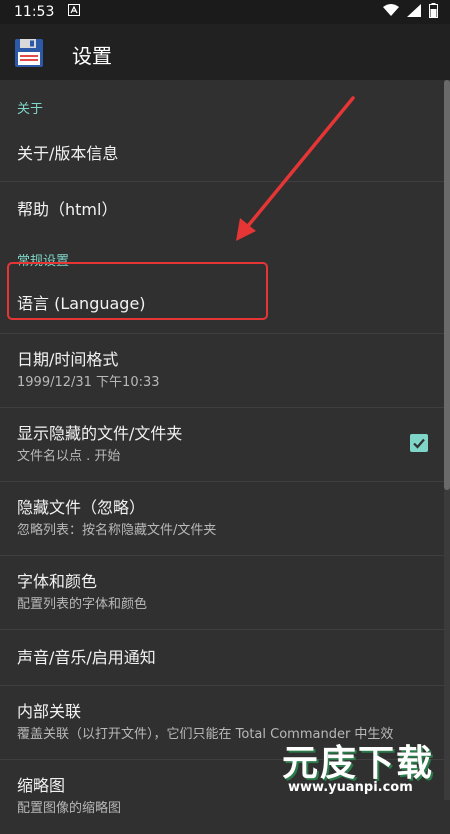  What do you see at coordinates (222, 593) in the screenshot?
I see `setting-fonts-colors: 字体和颜色 配置列表的字体和颜色` at bounding box center [222, 593].